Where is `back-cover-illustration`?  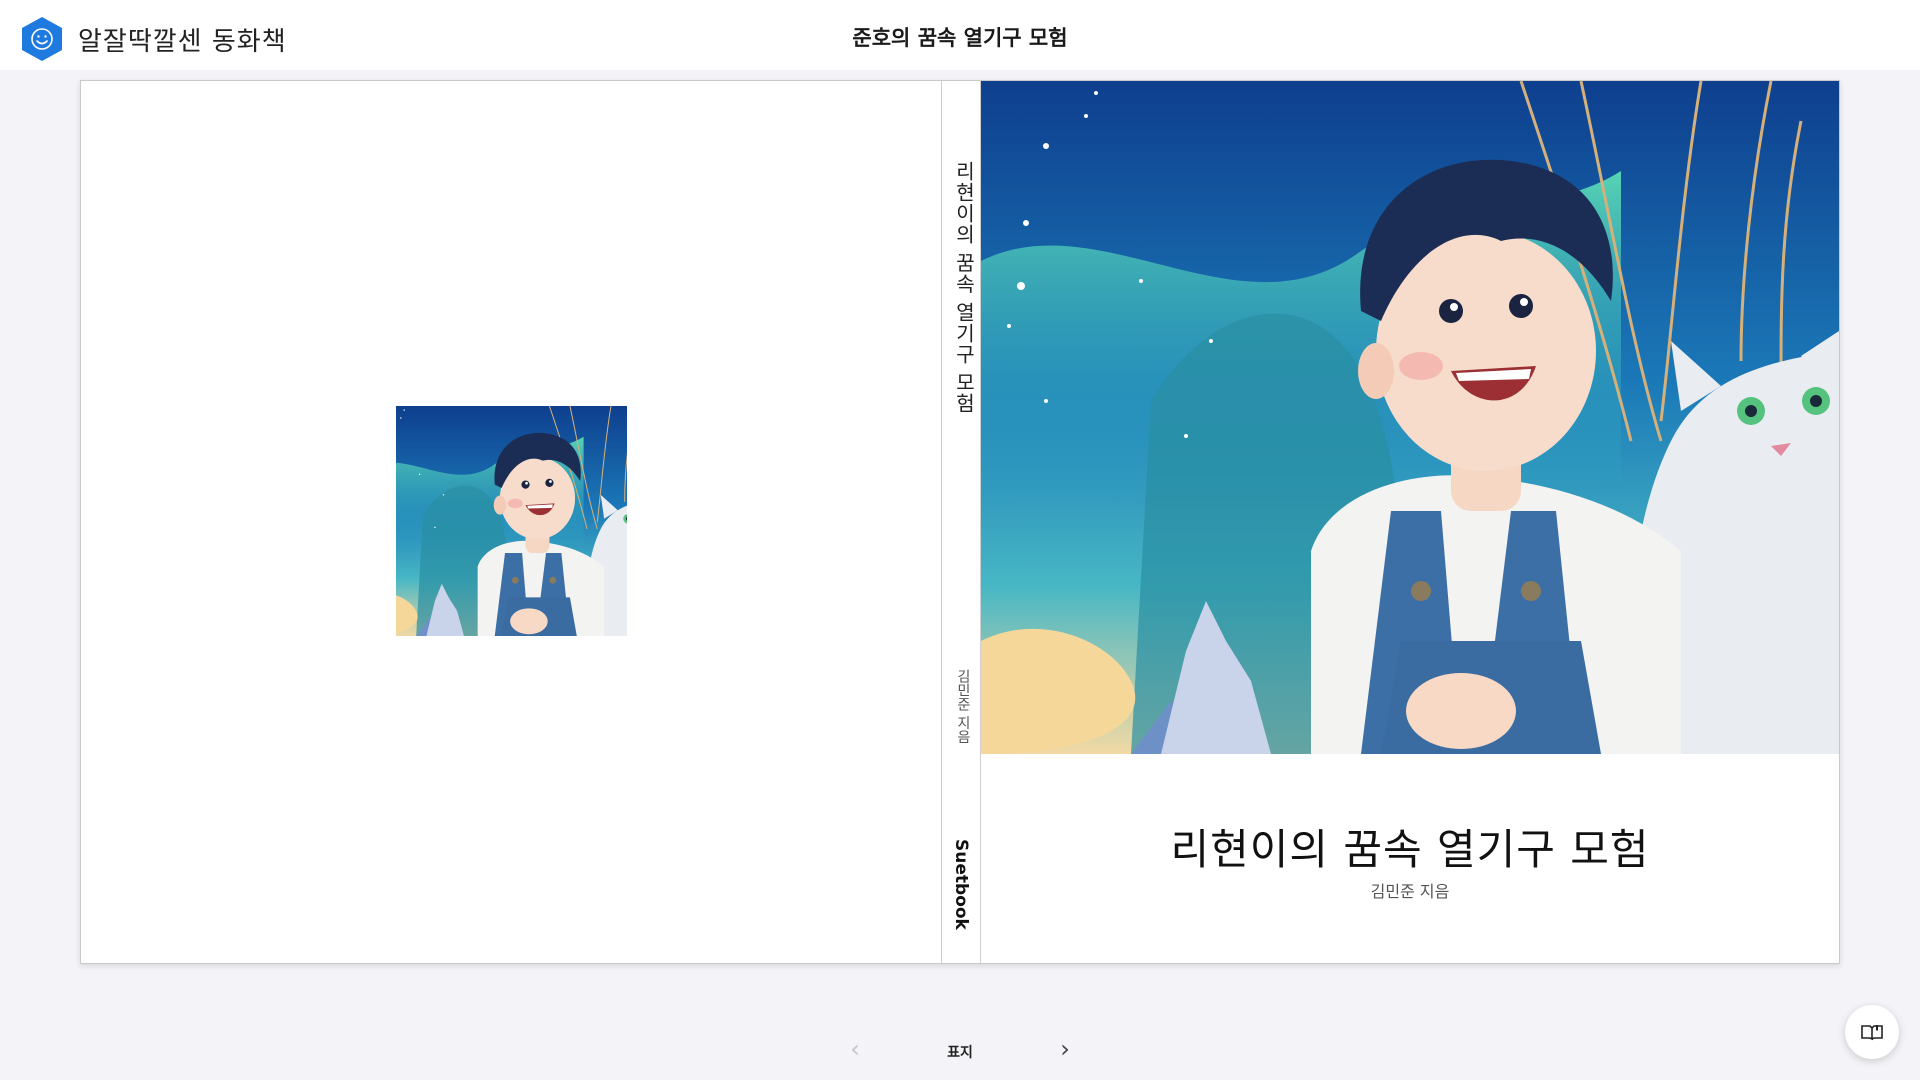 back-cover-illustration is located at coordinates (511, 521).